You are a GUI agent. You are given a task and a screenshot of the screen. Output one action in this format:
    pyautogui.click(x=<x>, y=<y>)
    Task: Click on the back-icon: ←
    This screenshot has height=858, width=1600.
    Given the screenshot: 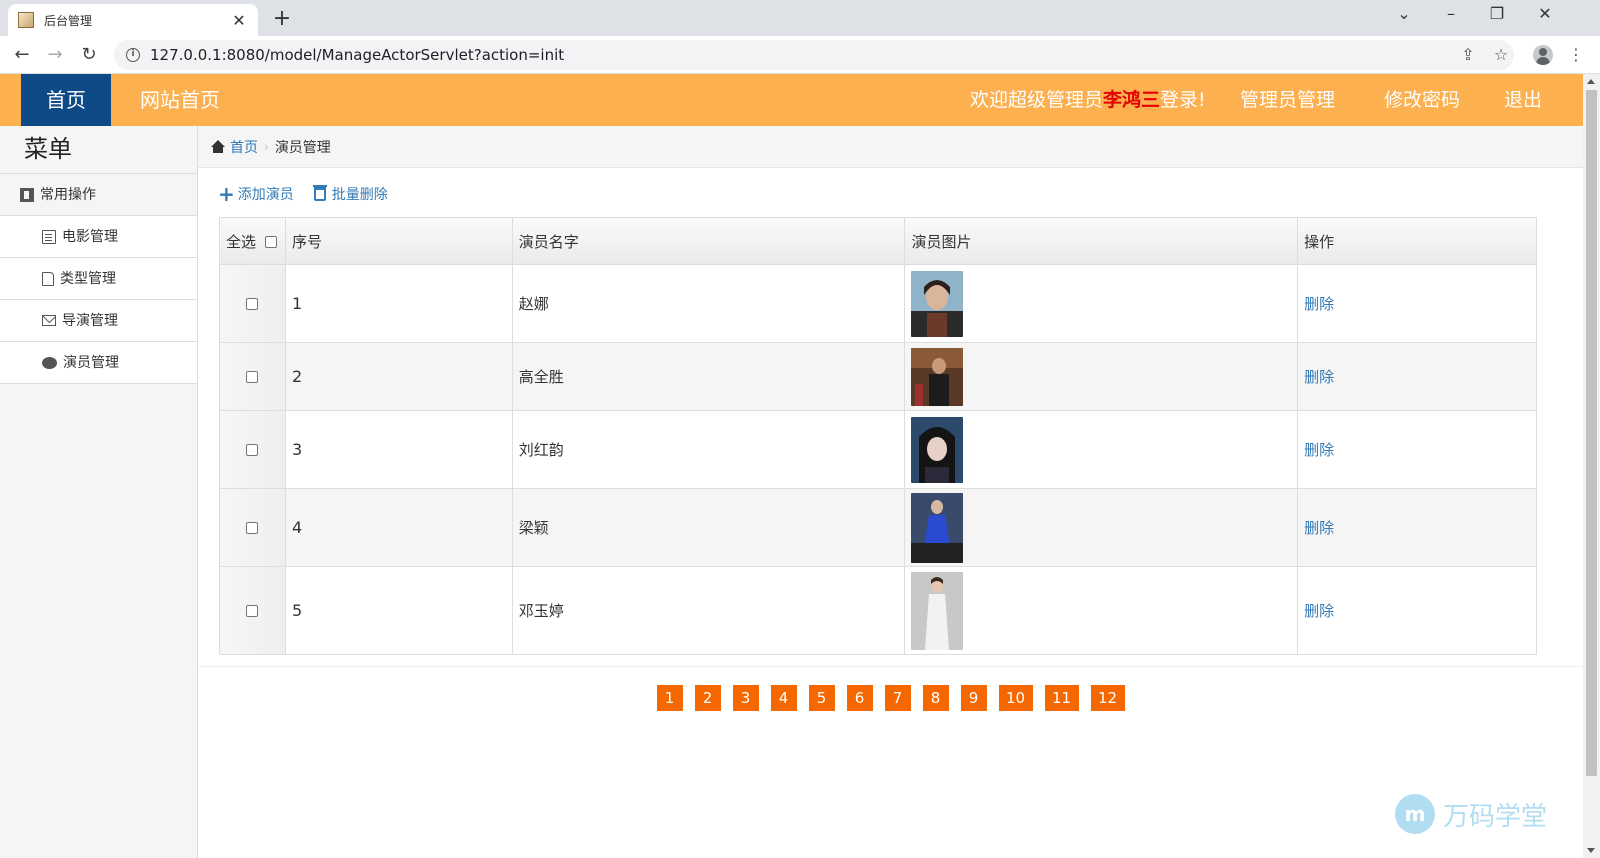 What is the action you would take?
    pyautogui.click(x=22, y=55)
    